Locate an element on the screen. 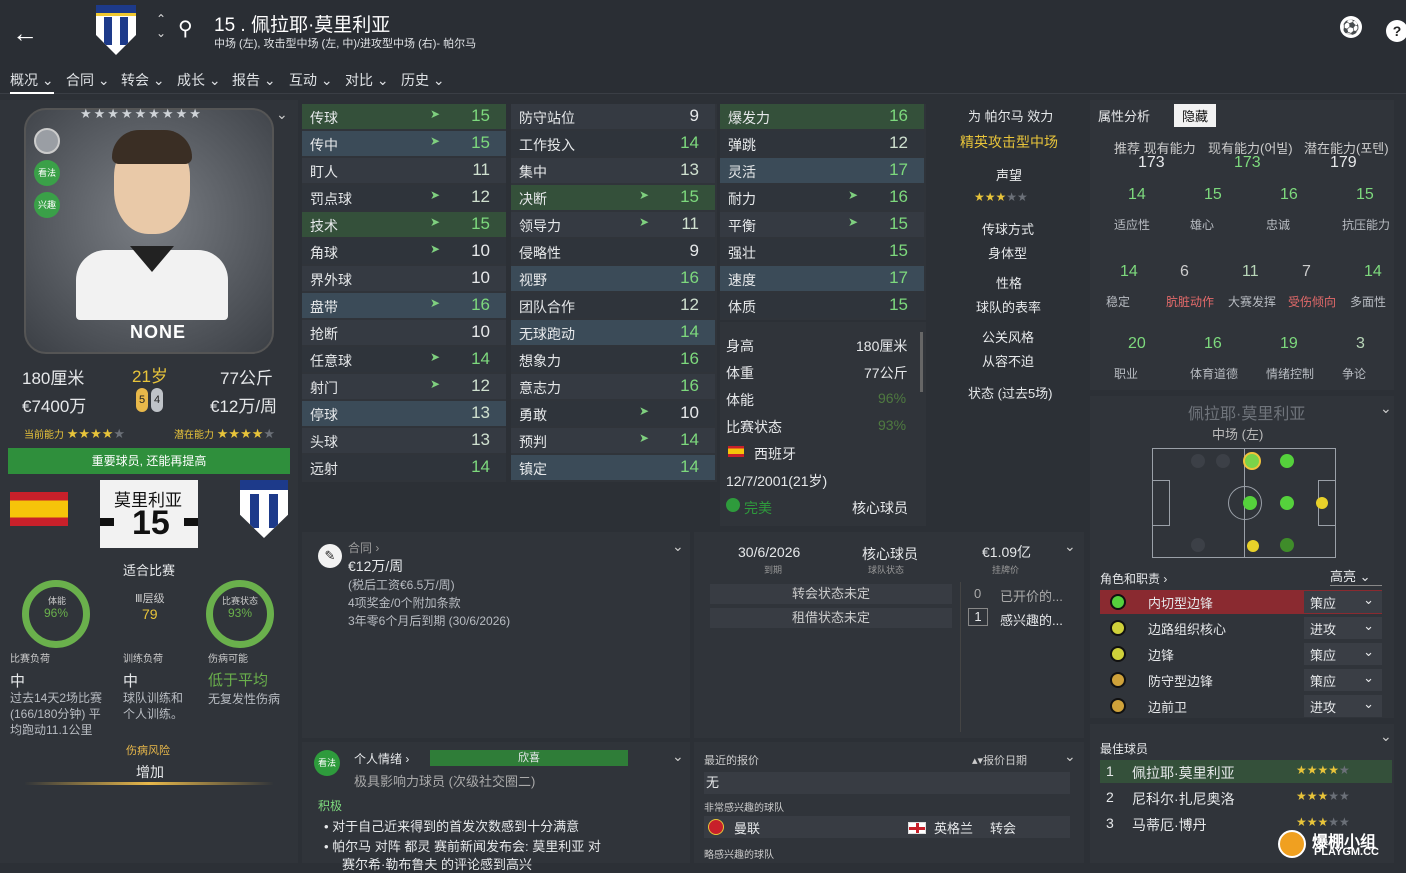  wage-text: €12万/周 is located at coordinates (244, 406).